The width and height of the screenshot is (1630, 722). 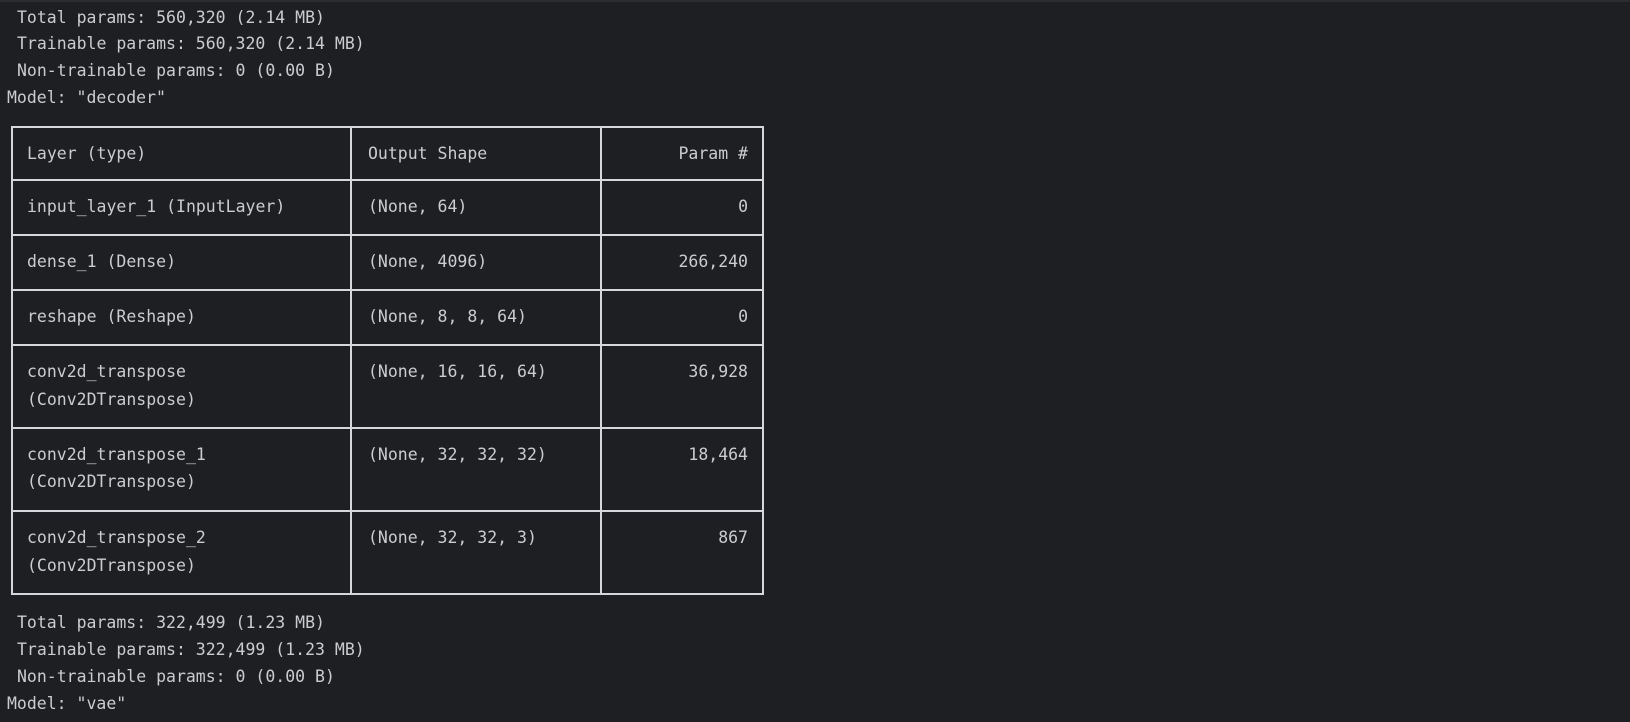 I want to click on layer-name: dense_1 (Dense), so click(x=102, y=261).